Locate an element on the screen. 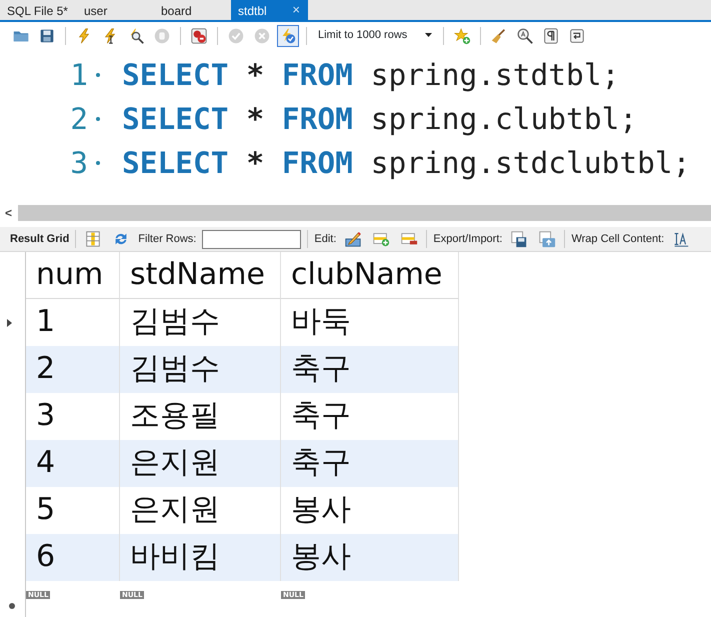 This screenshot has width=711, height=617. tab: SQL File 5* is located at coordinates (38, 10).